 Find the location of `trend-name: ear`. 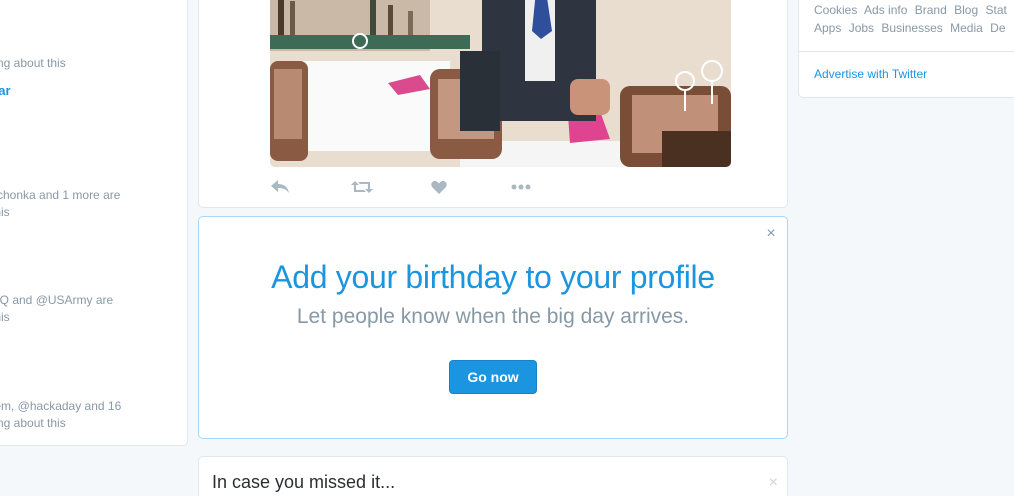

trend-name: ear is located at coordinates (85, 90).